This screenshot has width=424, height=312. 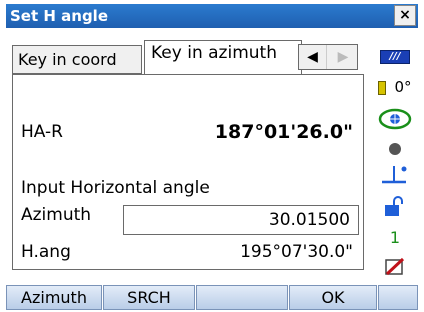 What do you see at coordinates (54, 297) in the screenshot?
I see `softkey-azimuth: Azimuth` at bounding box center [54, 297].